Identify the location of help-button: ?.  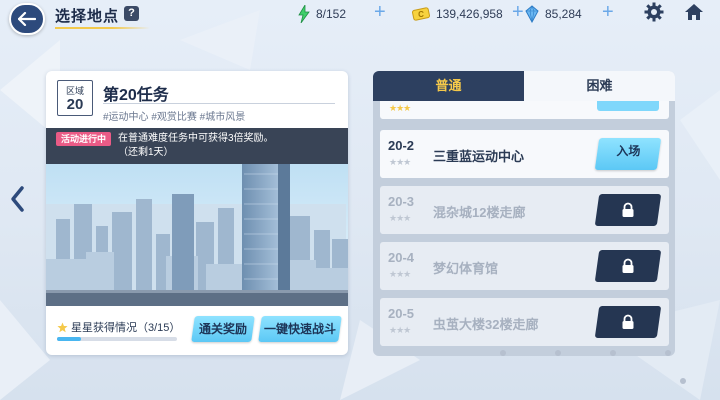
(131, 13).